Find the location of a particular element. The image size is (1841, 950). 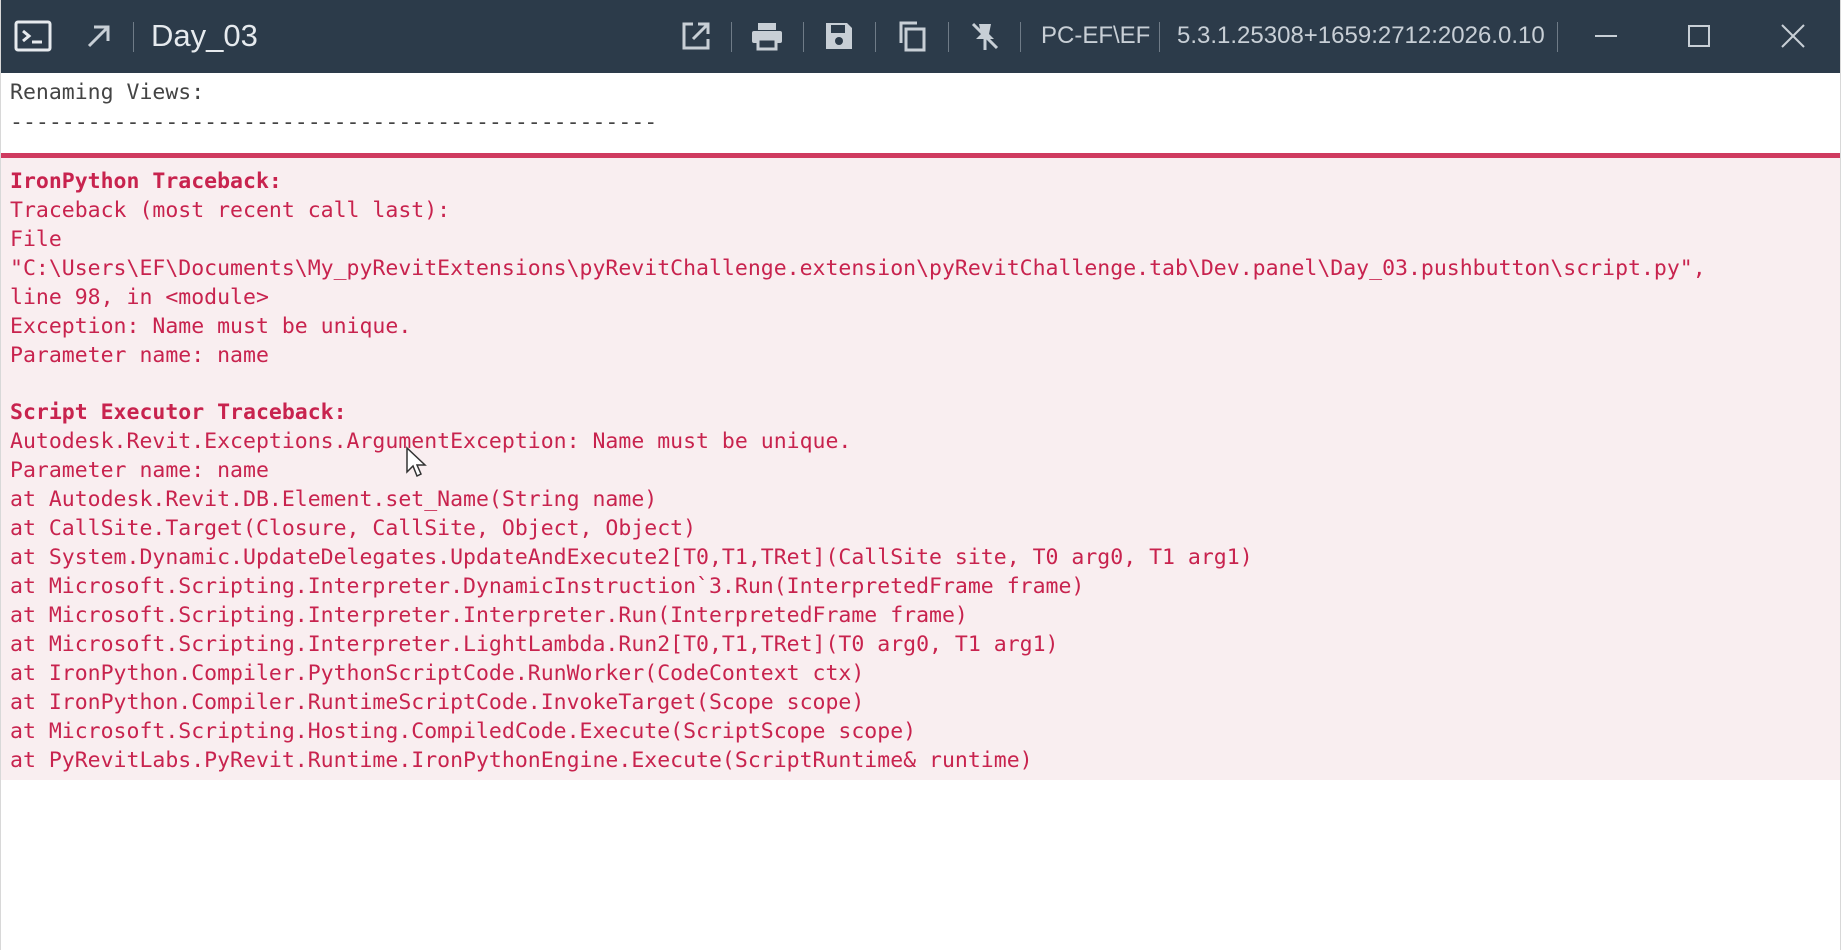

output-heading: Renaming Views: is located at coordinates (107, 92).